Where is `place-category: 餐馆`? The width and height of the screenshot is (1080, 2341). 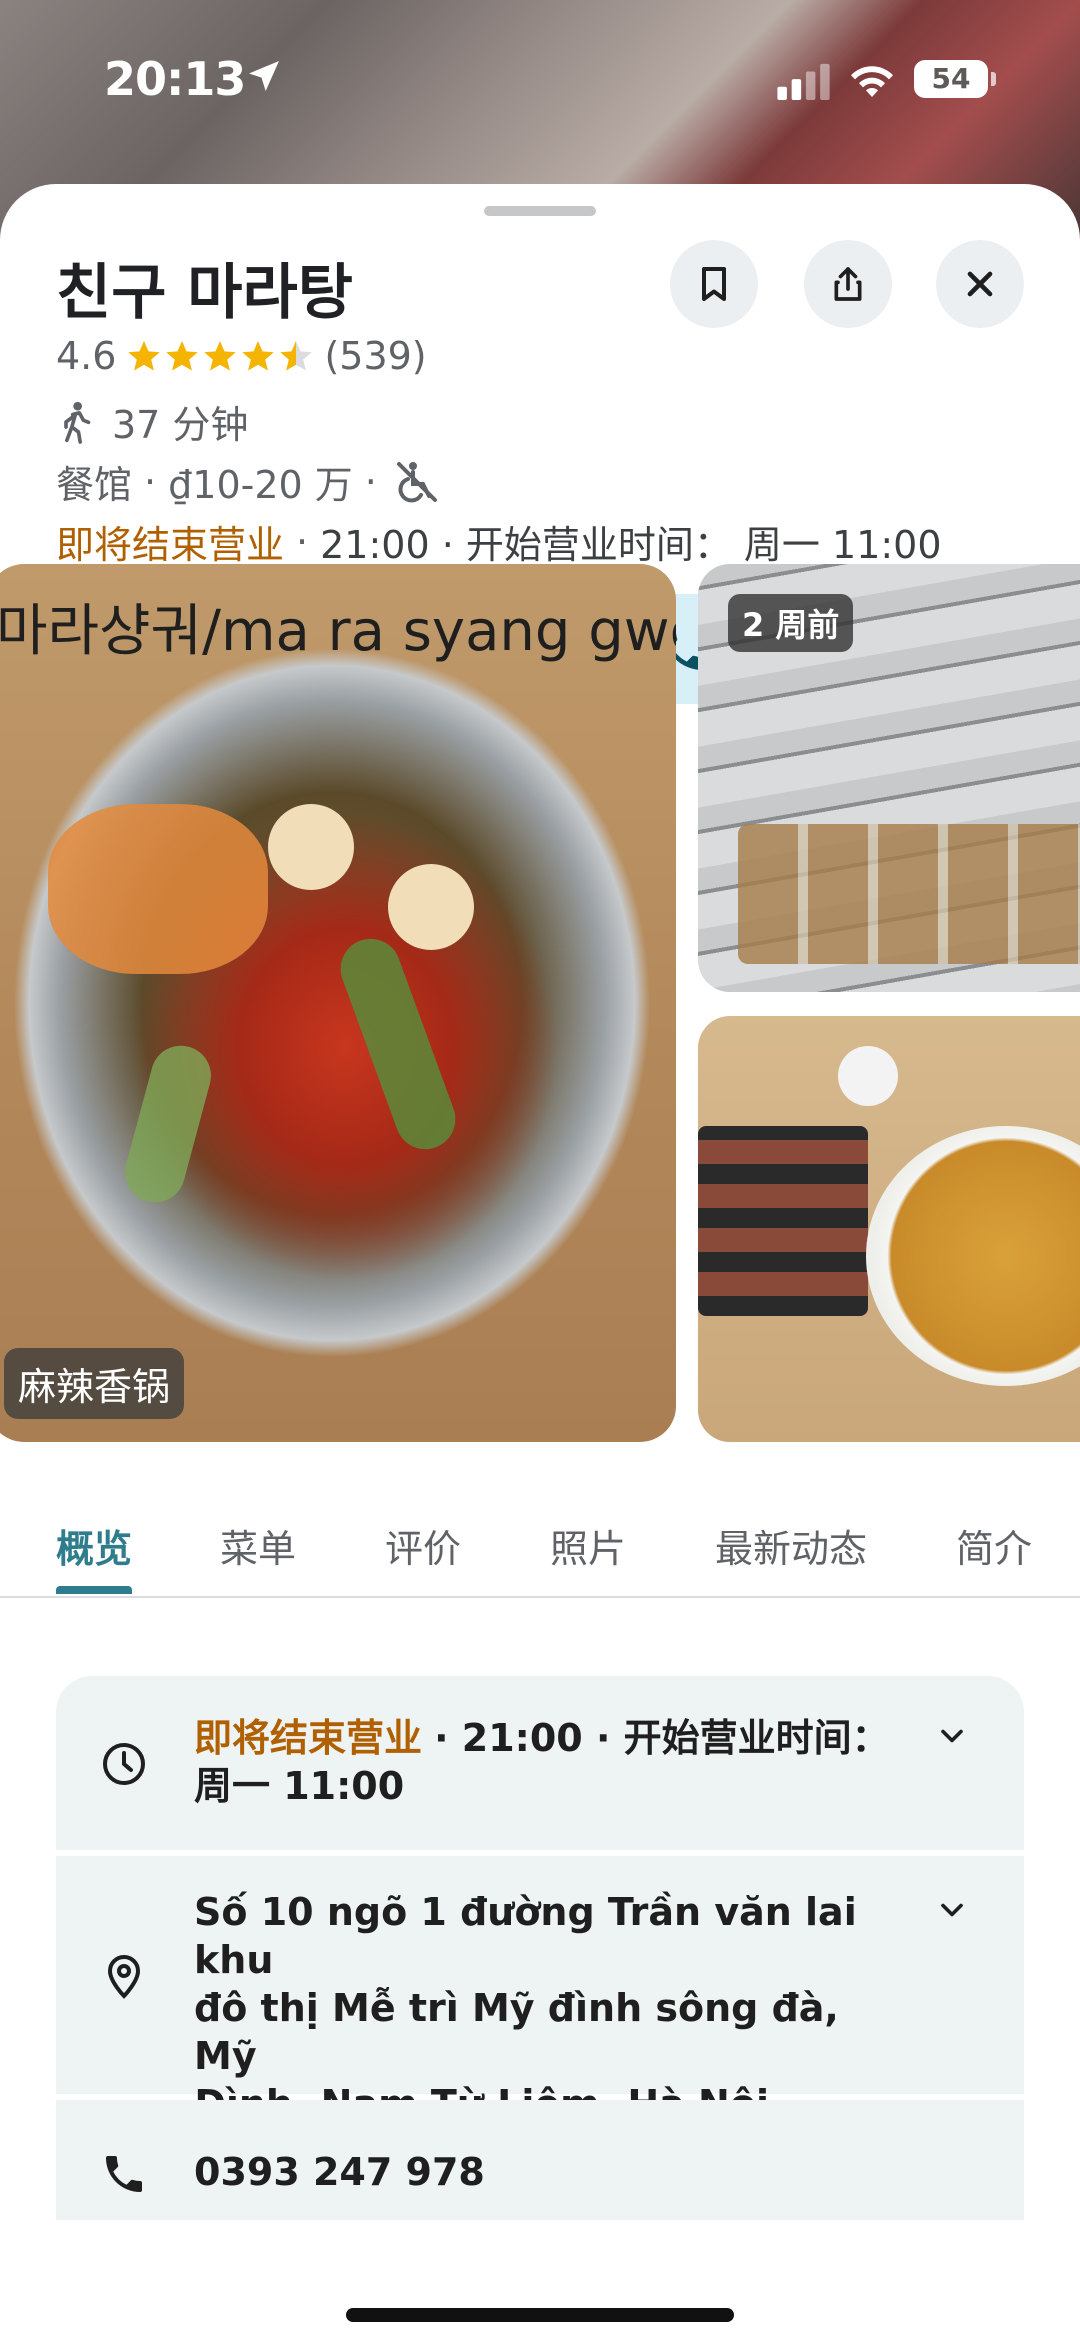 place-category: 餐馆 is located at coordinates (94, 485).